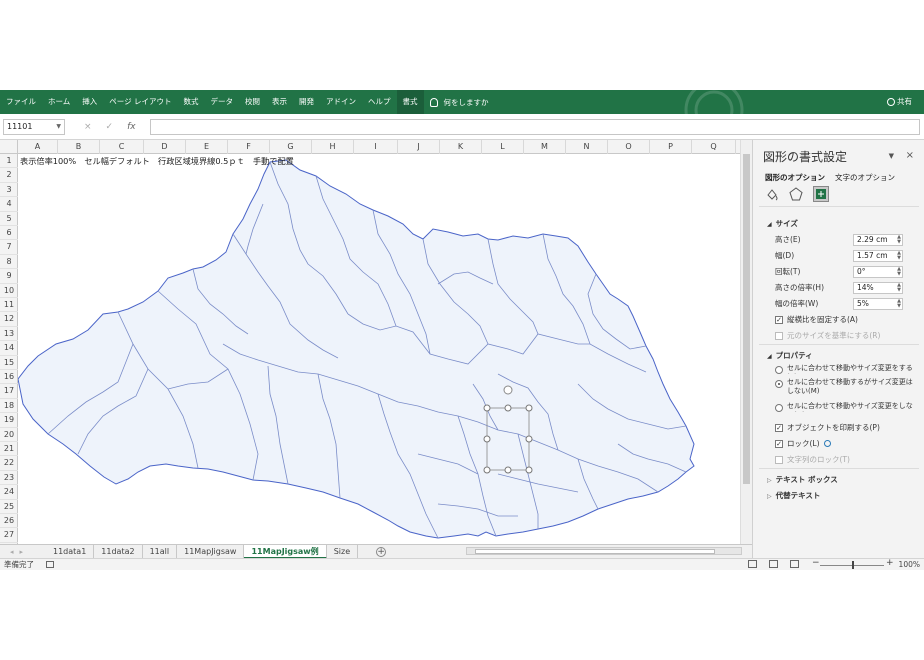 Image resolution: width=924 pixels, height=660 pixels. Describe the element at coordinates (629, 147) in the screenshot. I see `column-header-o: O` at that location.